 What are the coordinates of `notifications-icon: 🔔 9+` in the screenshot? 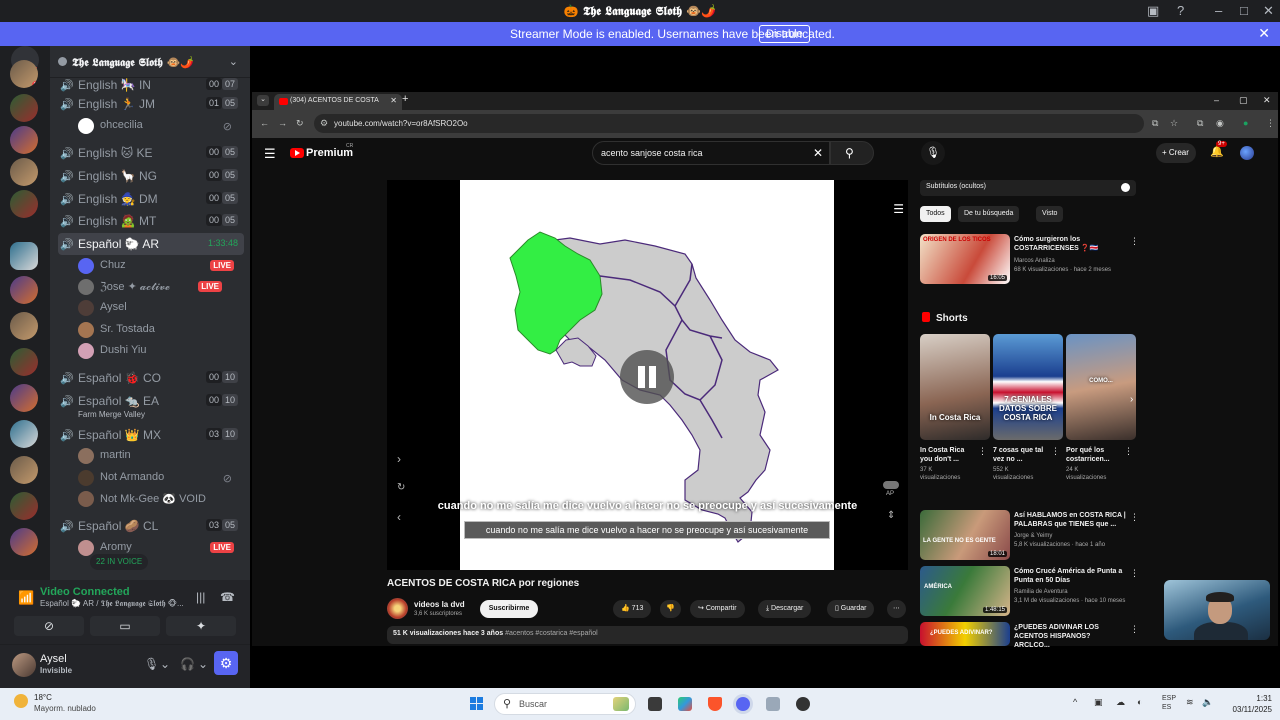 It's located at (1218, 149).